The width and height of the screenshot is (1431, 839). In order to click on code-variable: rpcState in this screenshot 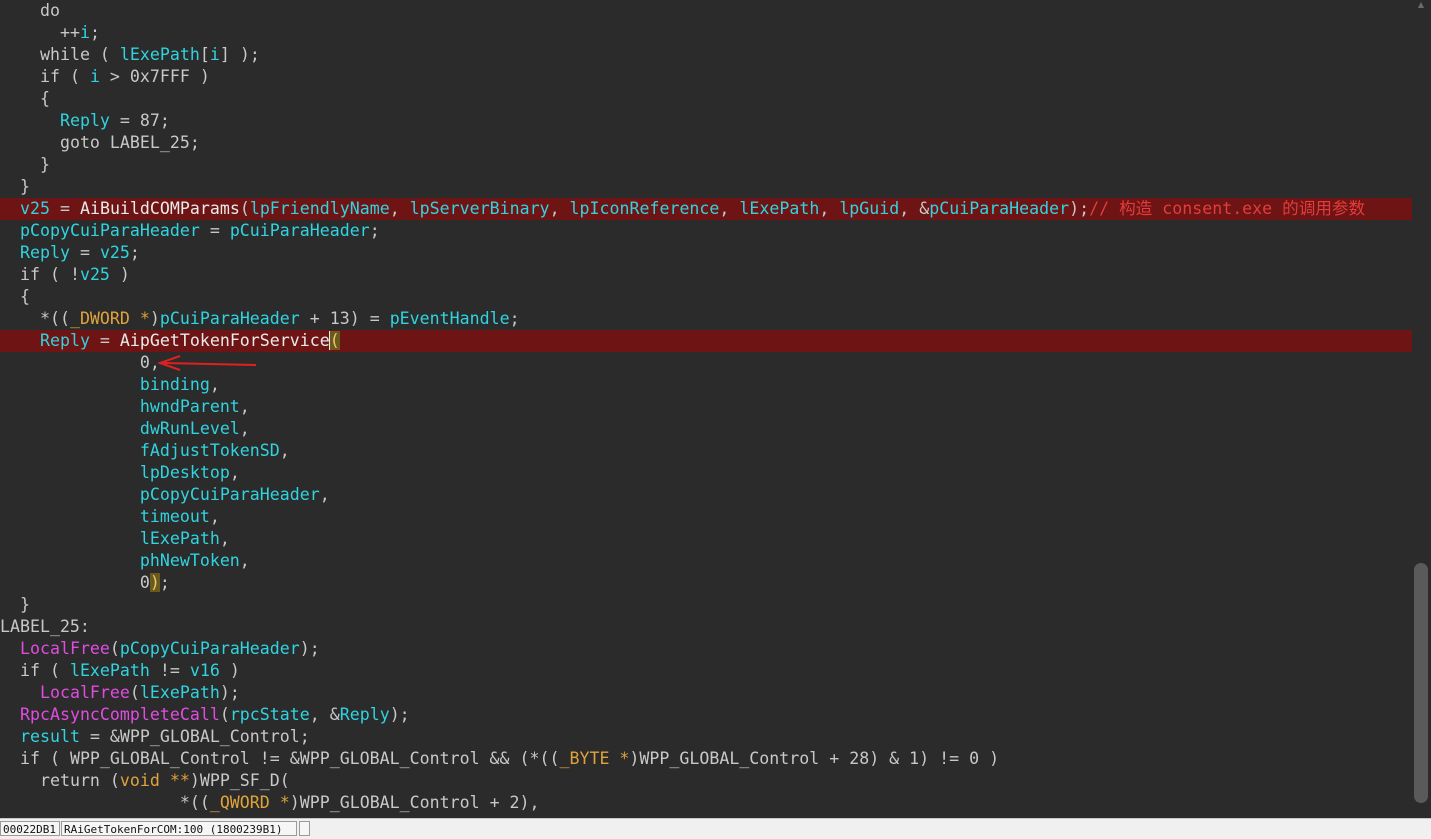, I will do `click(269, 714)`.